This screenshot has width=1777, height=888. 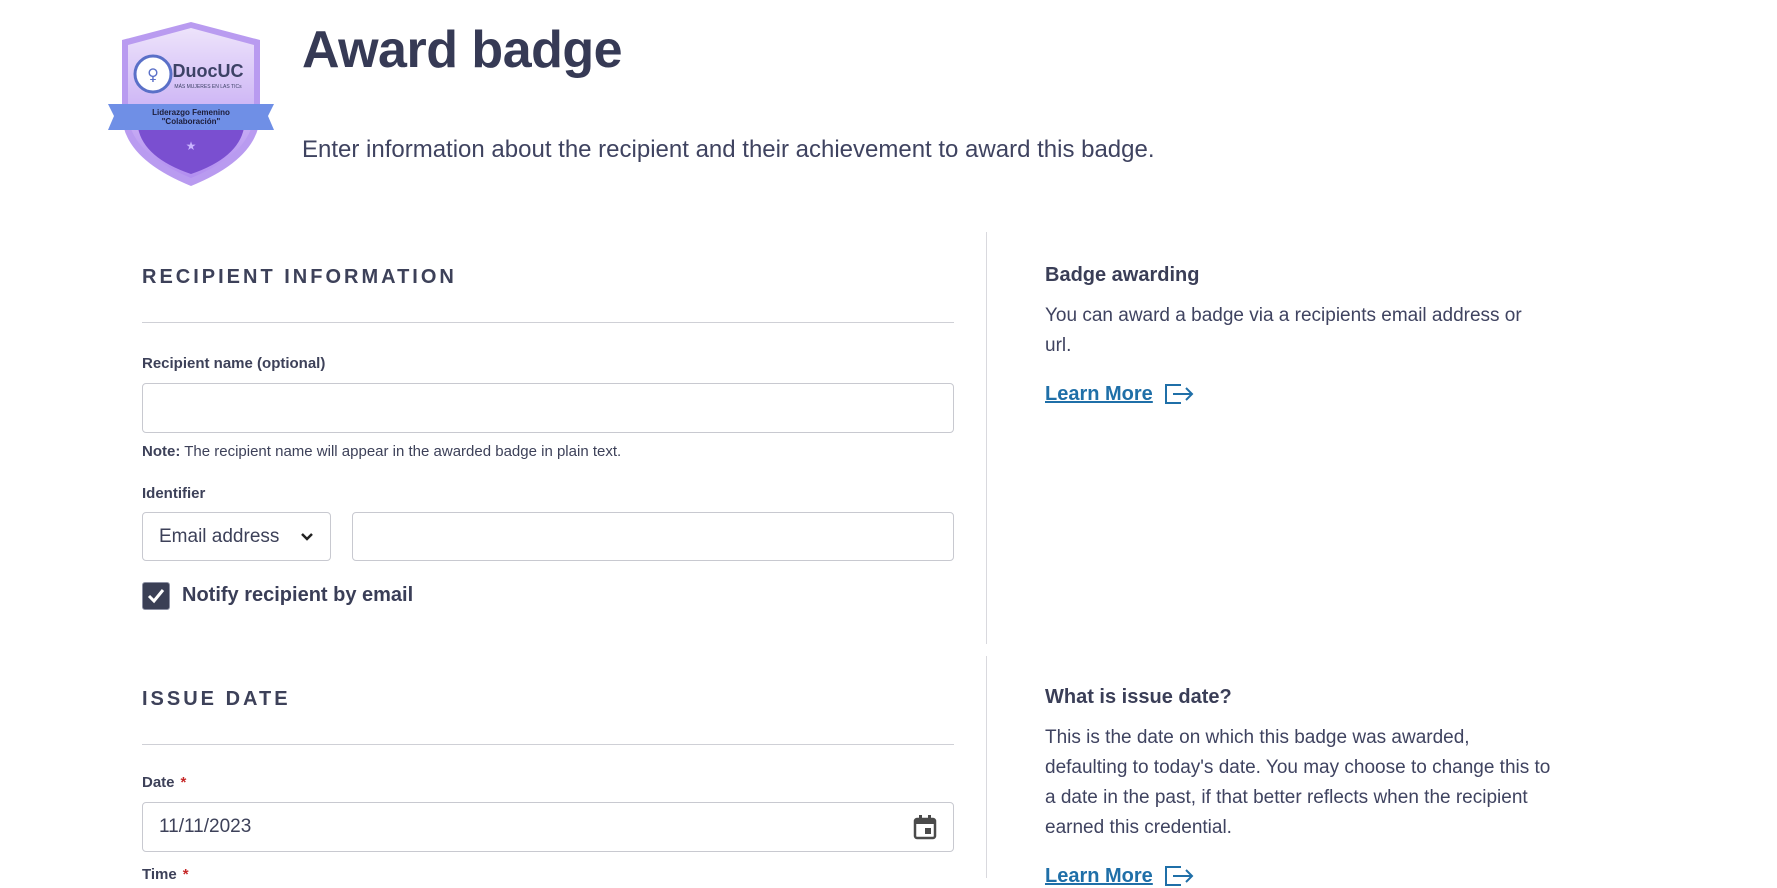 I want to click on date-label: Date *, so click(x=164, y=782).